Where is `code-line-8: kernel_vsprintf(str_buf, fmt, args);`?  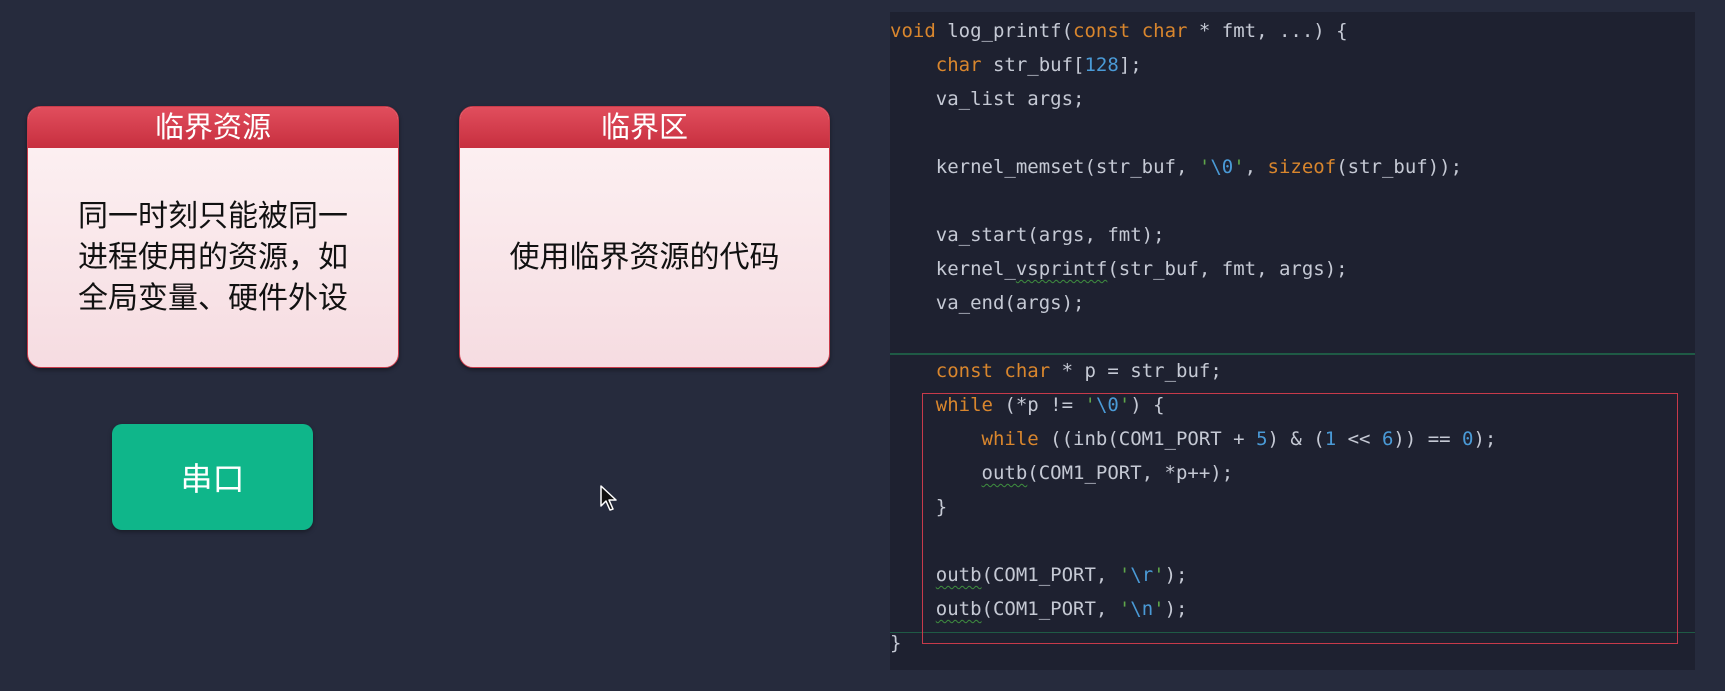 code-line-8: kernel_vsprintf(str_buf, fmt, args); is located at coordinates (1119, 269).